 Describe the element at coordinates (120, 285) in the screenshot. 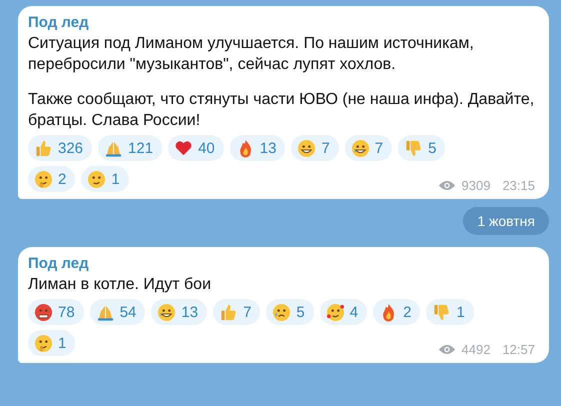

I see `message-text: Лиман в котле. Идут бои` at that location.